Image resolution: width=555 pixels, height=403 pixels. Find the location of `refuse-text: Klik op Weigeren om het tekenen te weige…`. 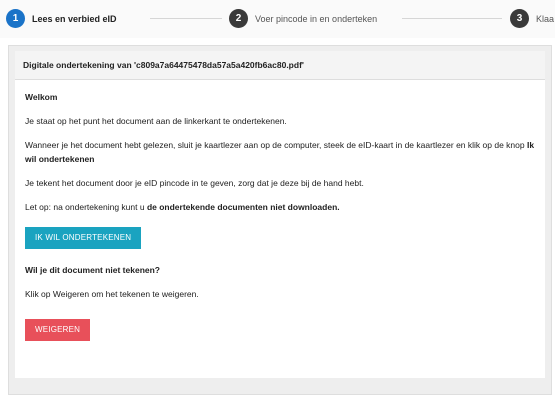

refuse-text: Klik op Weigeren om het tekenen te weige… is located at coordinates (112, 294).